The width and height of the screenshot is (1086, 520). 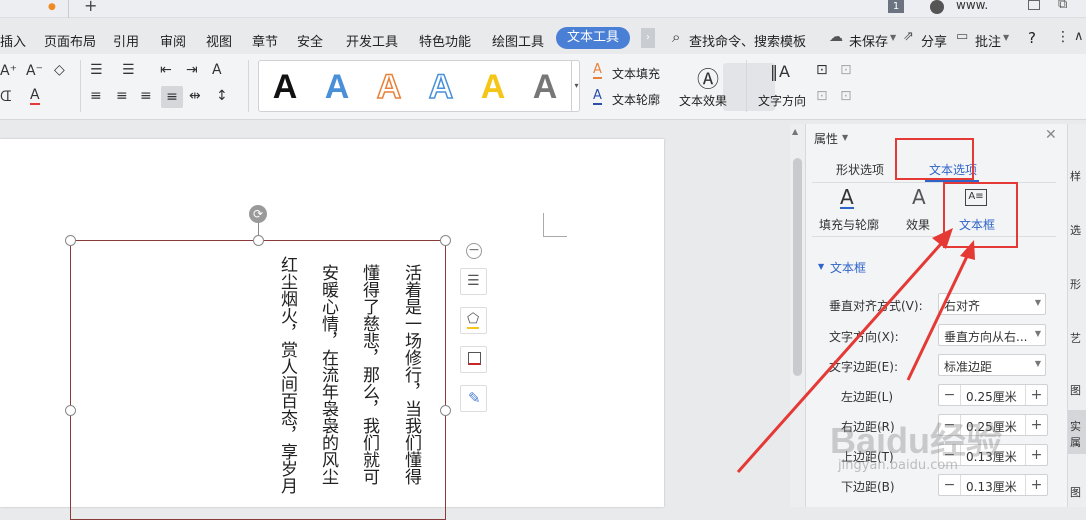 What do you see at coordinates (916, 440) in the screenshot?
I see `watermark-logo: Baidu经验` at bounding box center [916, 440].